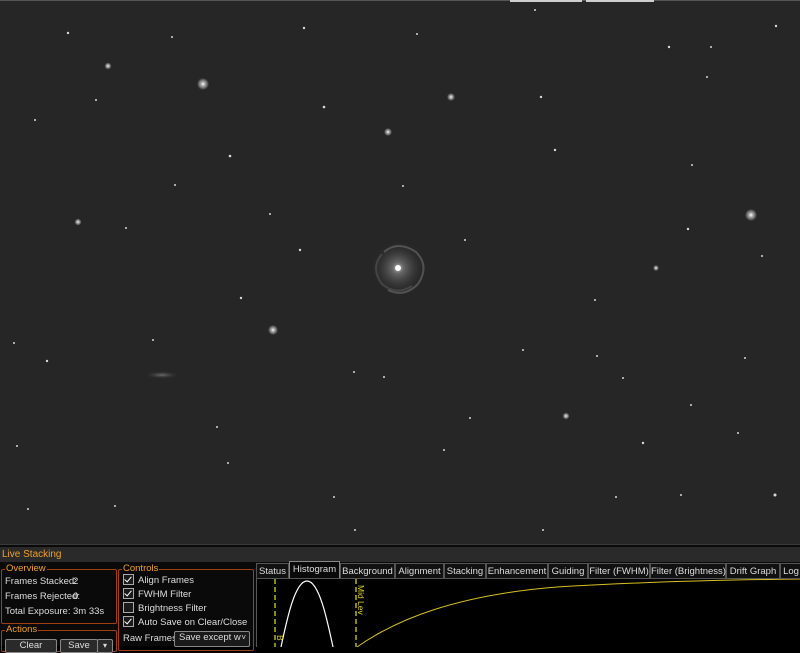 The height and width of the screenshot is (653, 800). I want to click on tab-background: Background, so click(367, 571).